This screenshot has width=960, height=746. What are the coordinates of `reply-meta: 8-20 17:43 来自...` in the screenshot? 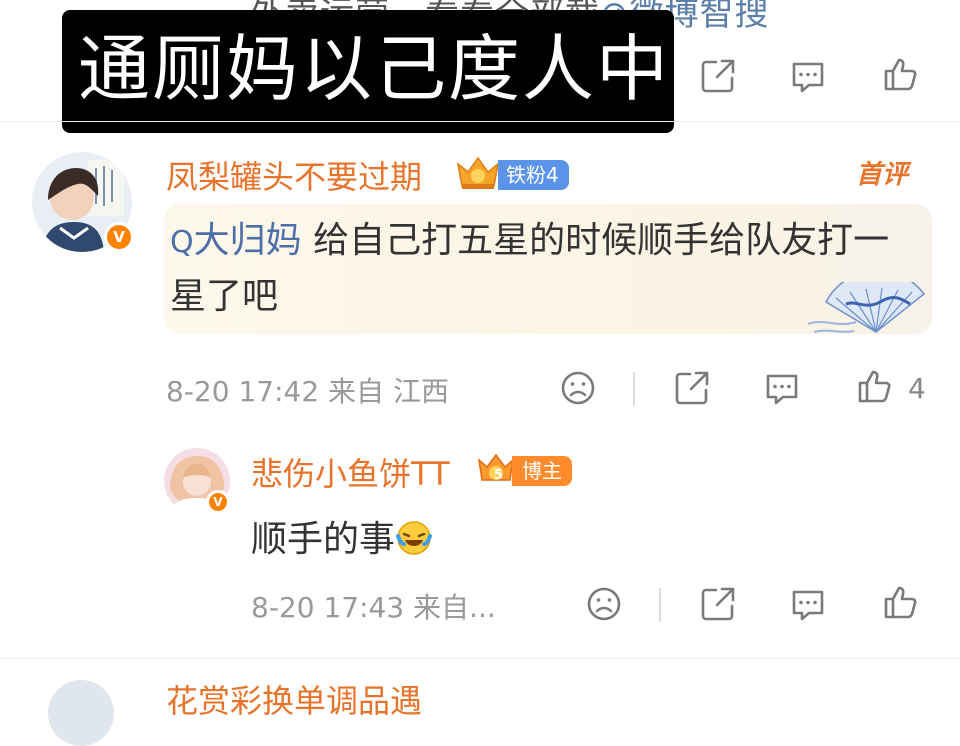 It's located at (373, 606).